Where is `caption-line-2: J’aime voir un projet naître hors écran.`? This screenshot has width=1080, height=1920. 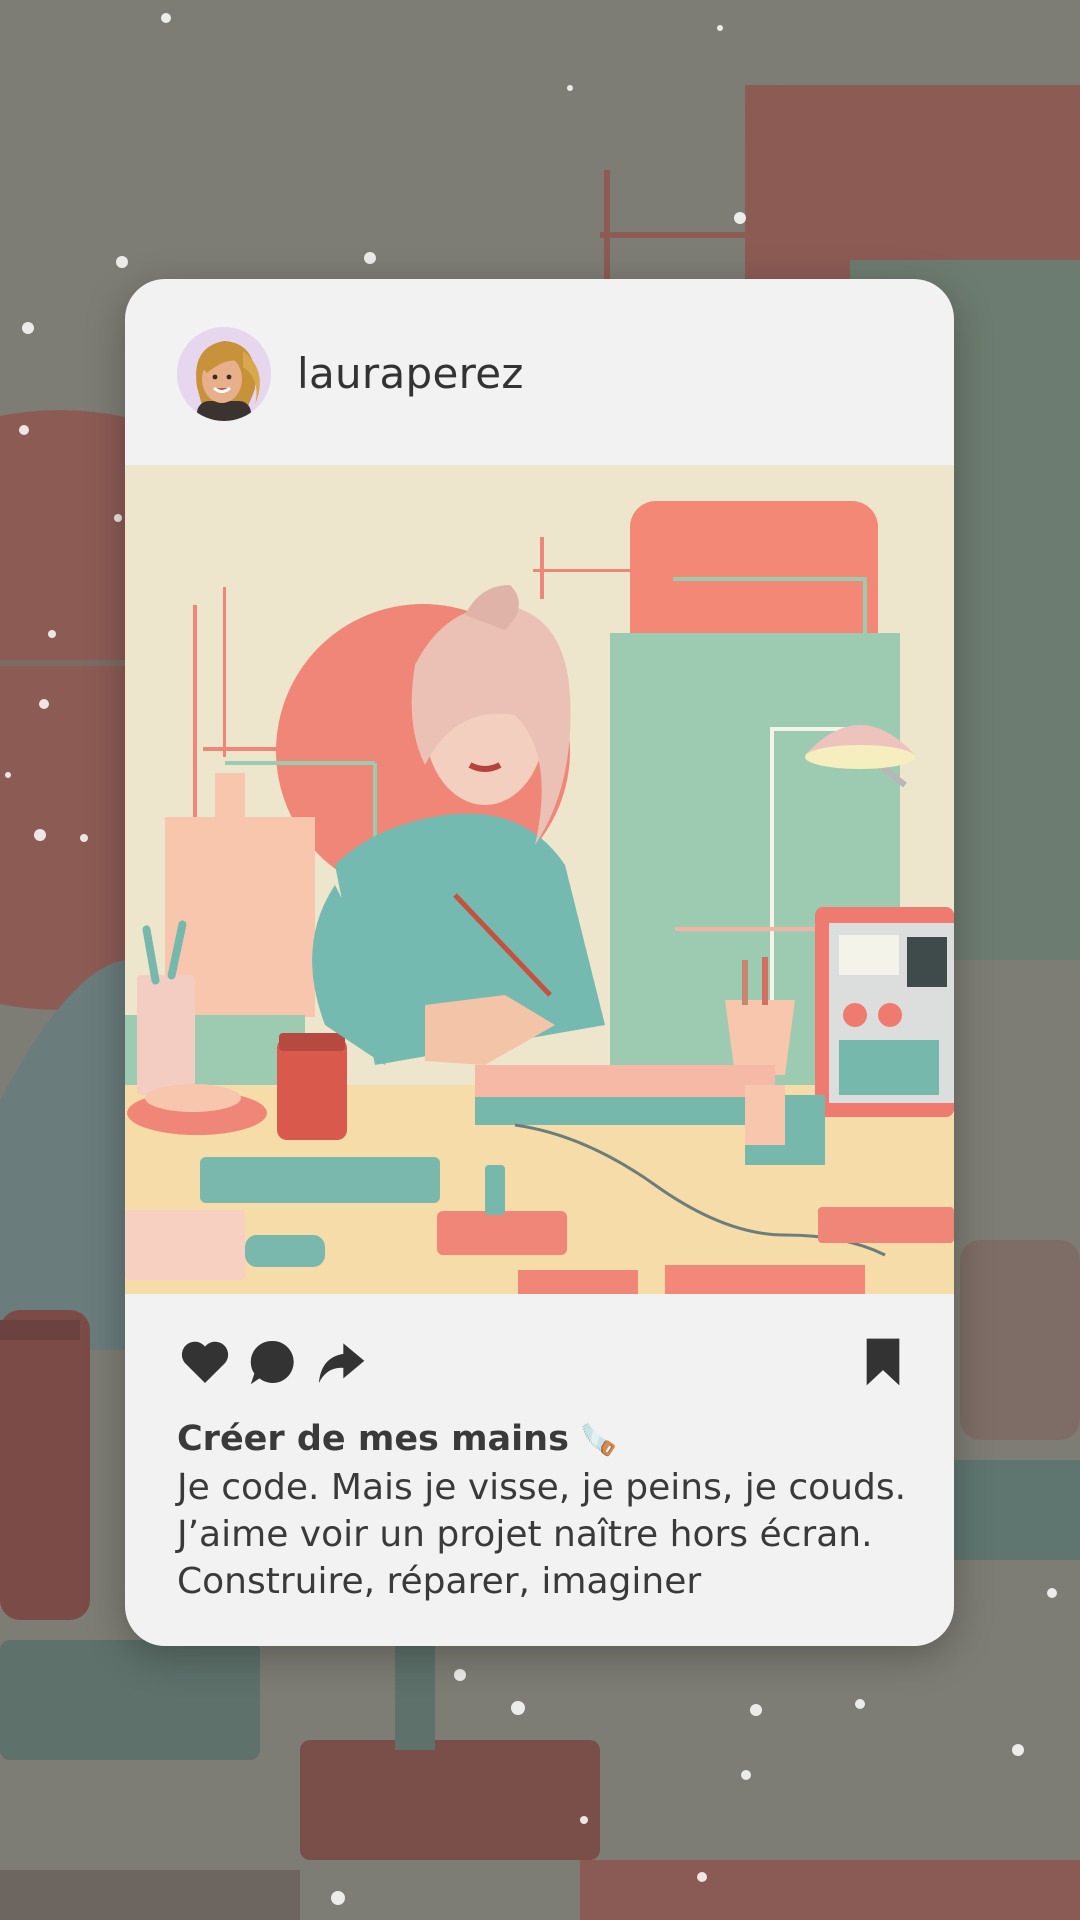
caption-line-2: J’aime voir un projet naître hors écran. is located at coordinates (525, 1534).